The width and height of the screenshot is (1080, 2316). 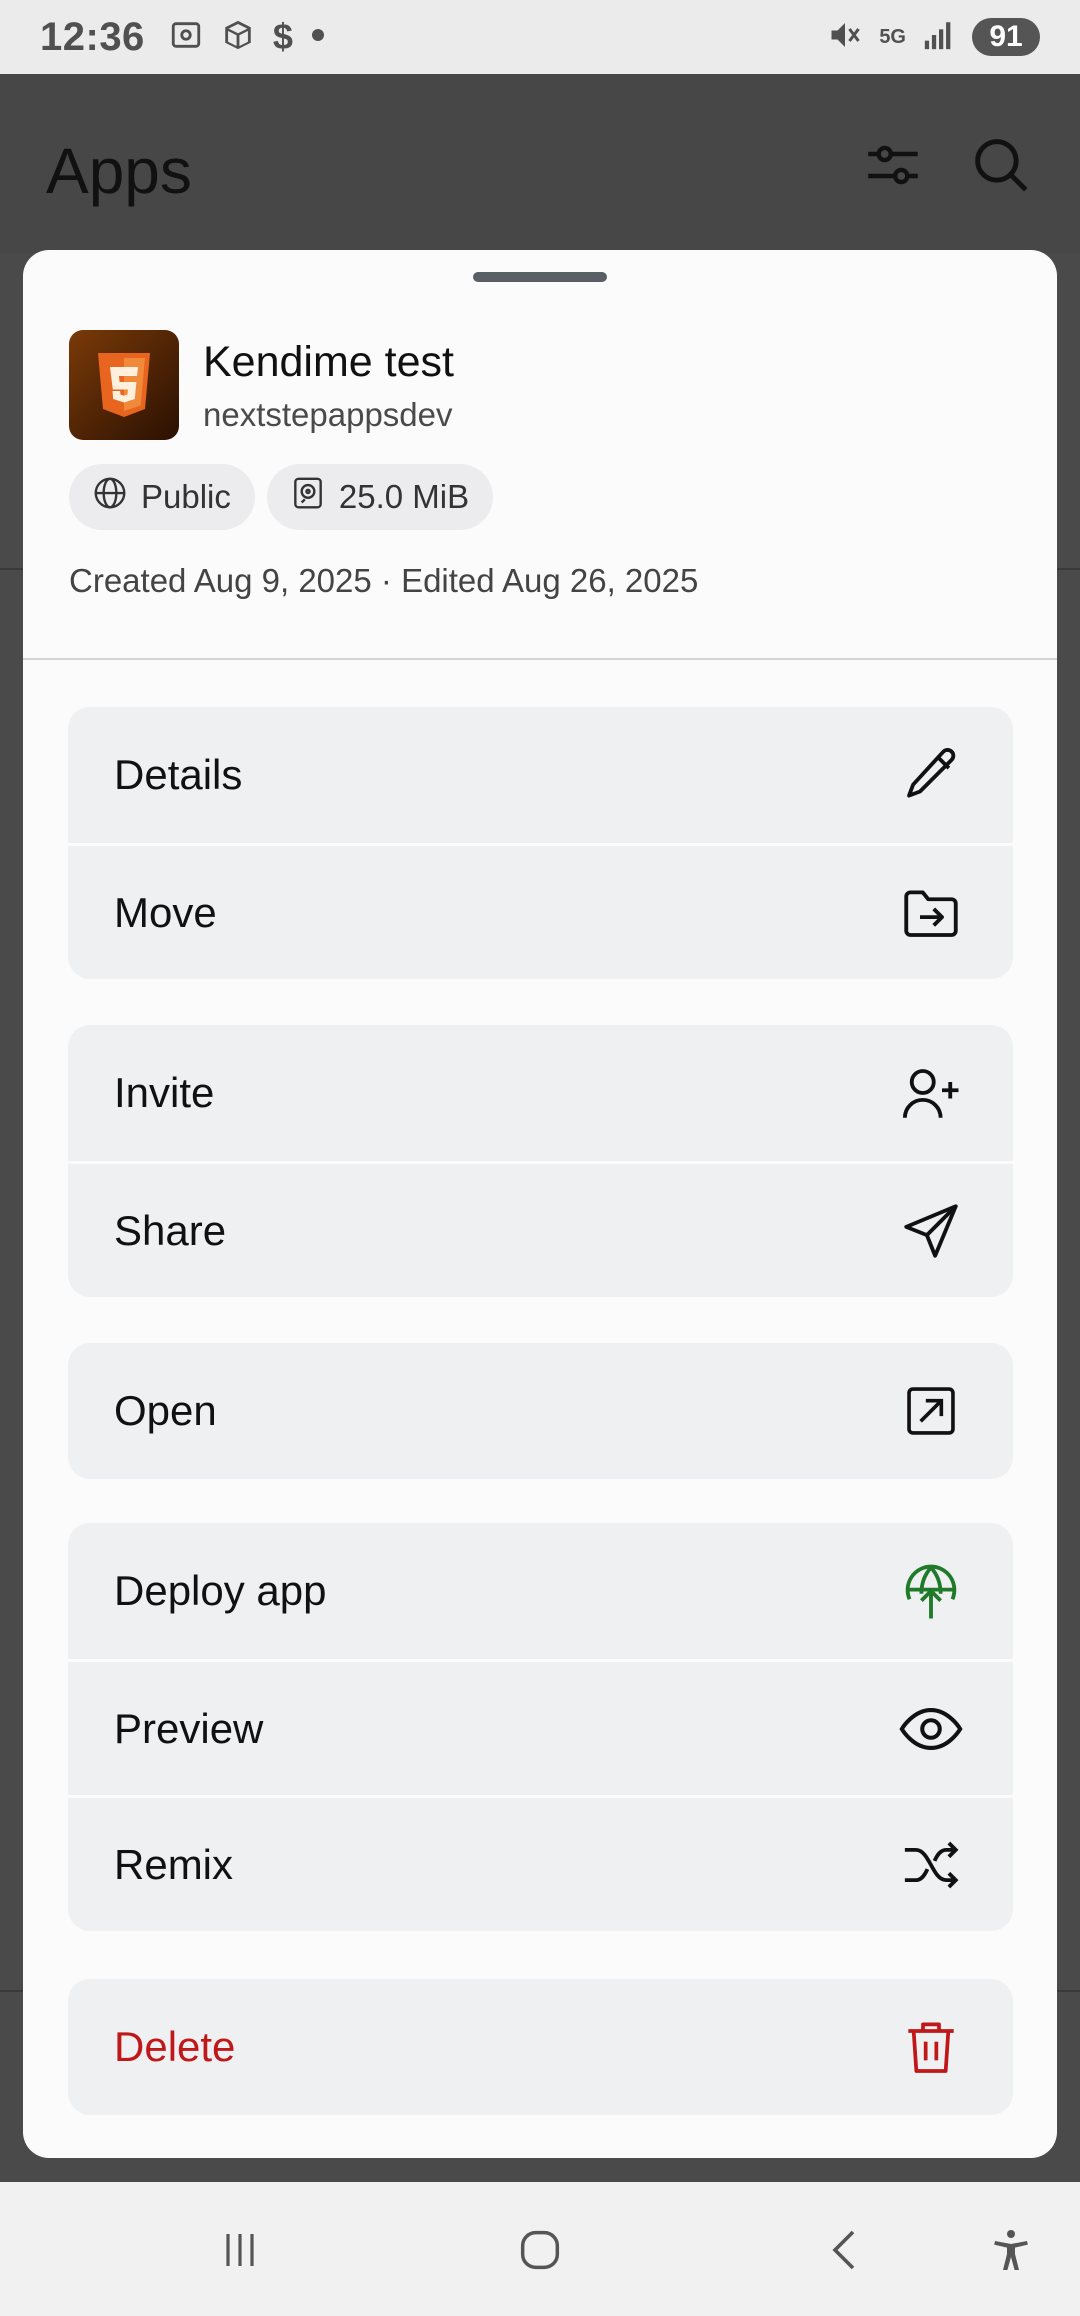 I want to click on preview-button: Preview, so click(x=540, y=1727).